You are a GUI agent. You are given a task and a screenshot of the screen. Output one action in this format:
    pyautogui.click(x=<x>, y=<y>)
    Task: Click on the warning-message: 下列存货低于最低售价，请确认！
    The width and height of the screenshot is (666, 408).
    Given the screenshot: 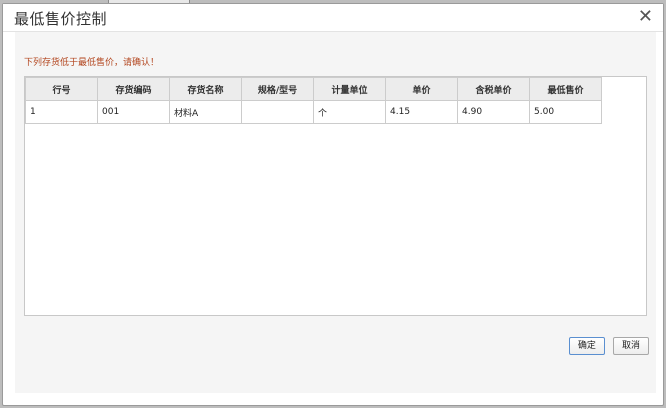 What is the action you would take?
    pyautogui.click(x=92, y=63)
    